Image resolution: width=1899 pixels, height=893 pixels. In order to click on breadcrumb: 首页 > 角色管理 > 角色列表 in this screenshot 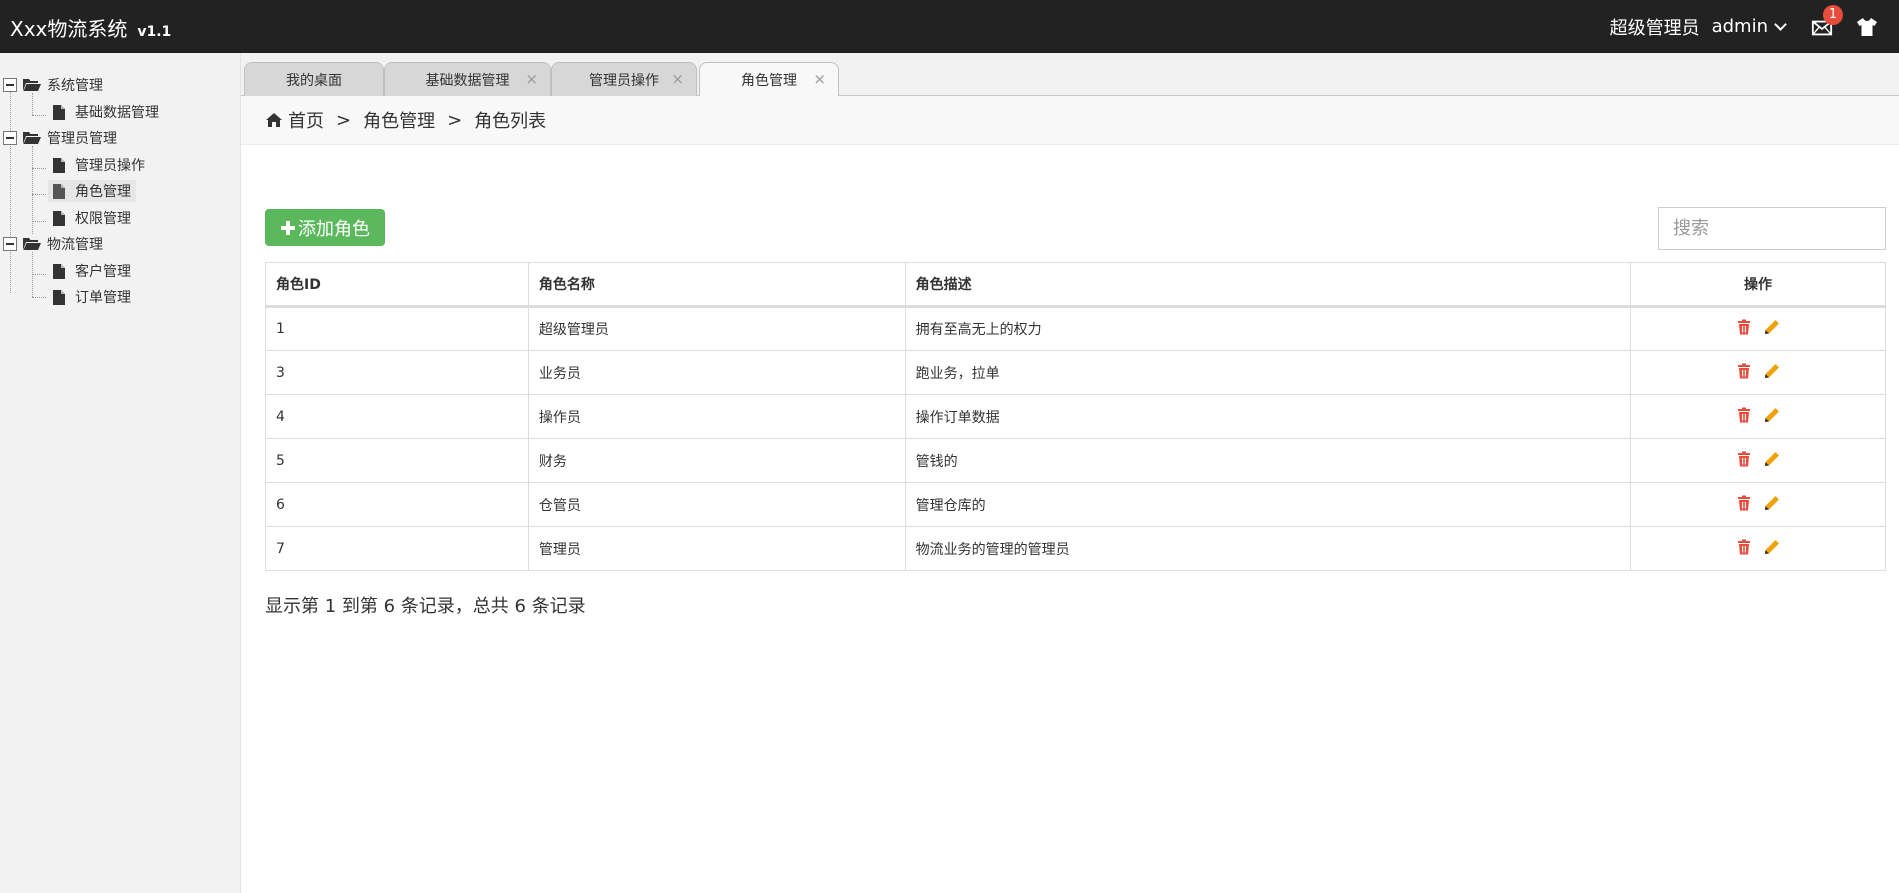, I will do `click(1070, 120)`.